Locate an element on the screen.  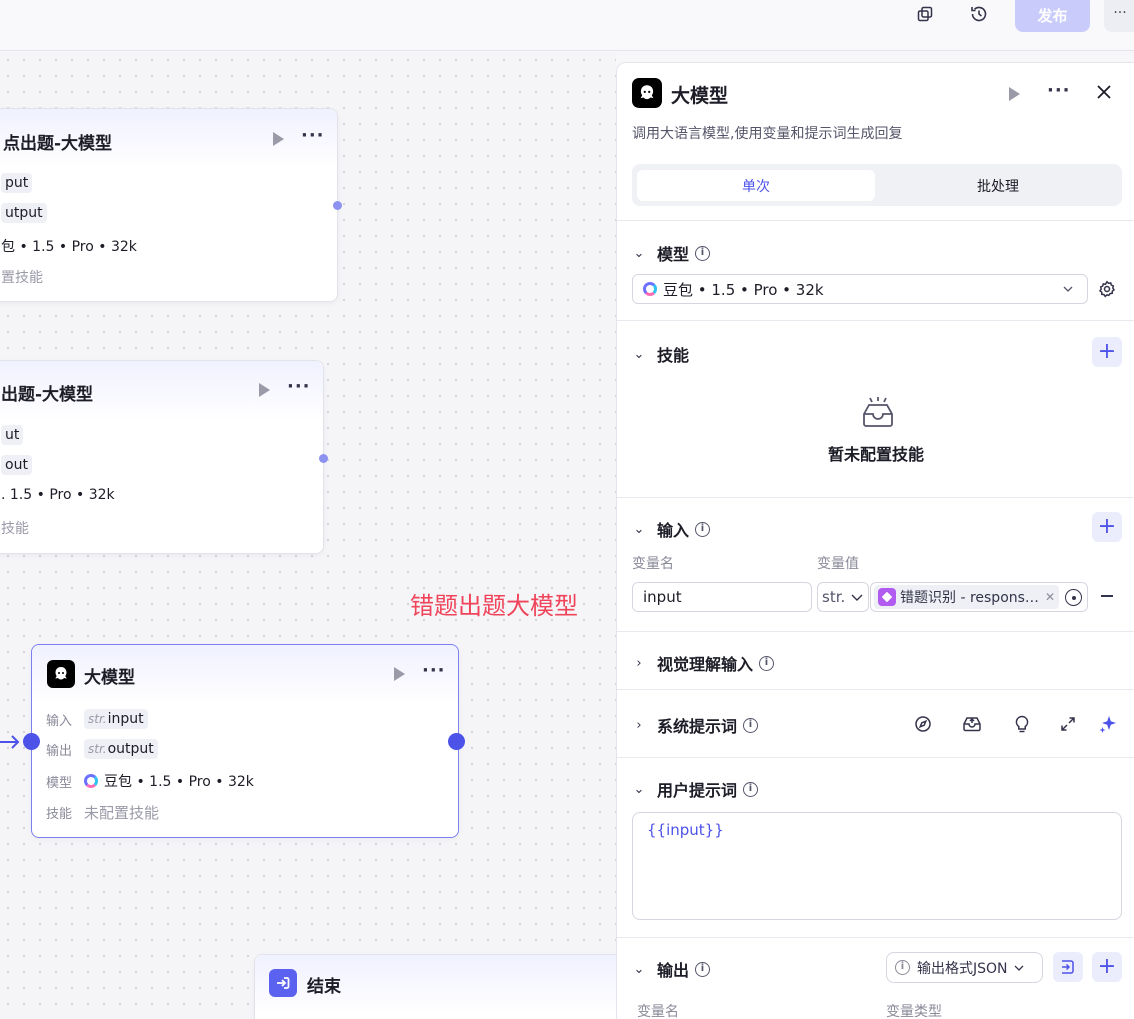
doubao-model-icon is located at coordinates (91, 781).